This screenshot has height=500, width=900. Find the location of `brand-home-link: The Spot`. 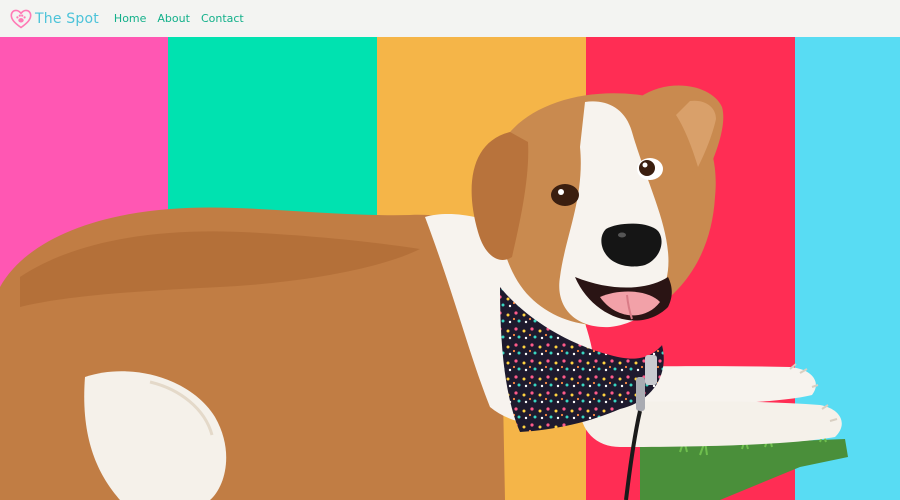

brand-home-link: The Spot is located at coordinates (54, 19).